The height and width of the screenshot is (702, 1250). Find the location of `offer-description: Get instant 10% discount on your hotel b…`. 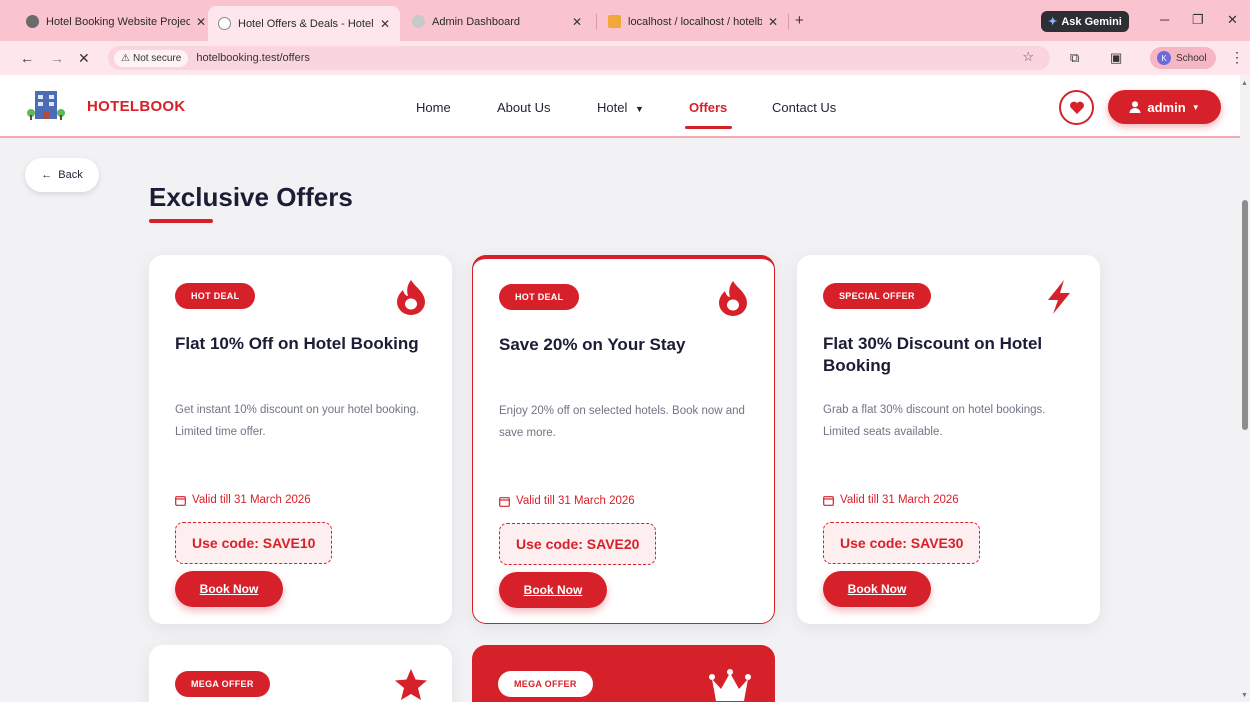

offer-description: Get instant 10% discount on your hotel b… is located at coordinates (297, 421).